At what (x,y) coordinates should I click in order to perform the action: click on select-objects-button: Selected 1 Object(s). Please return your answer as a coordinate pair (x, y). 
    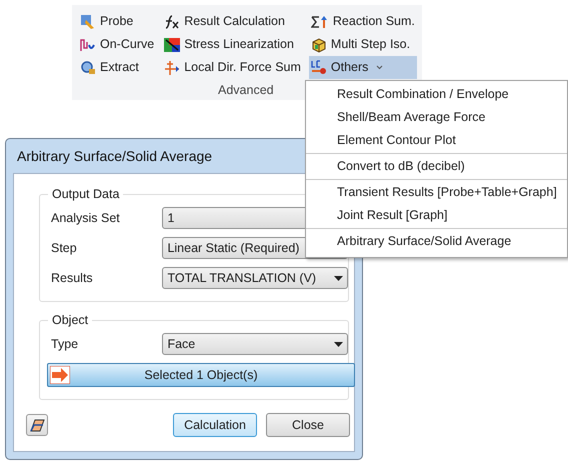
    Looking at the image, I should click on (201, 375).